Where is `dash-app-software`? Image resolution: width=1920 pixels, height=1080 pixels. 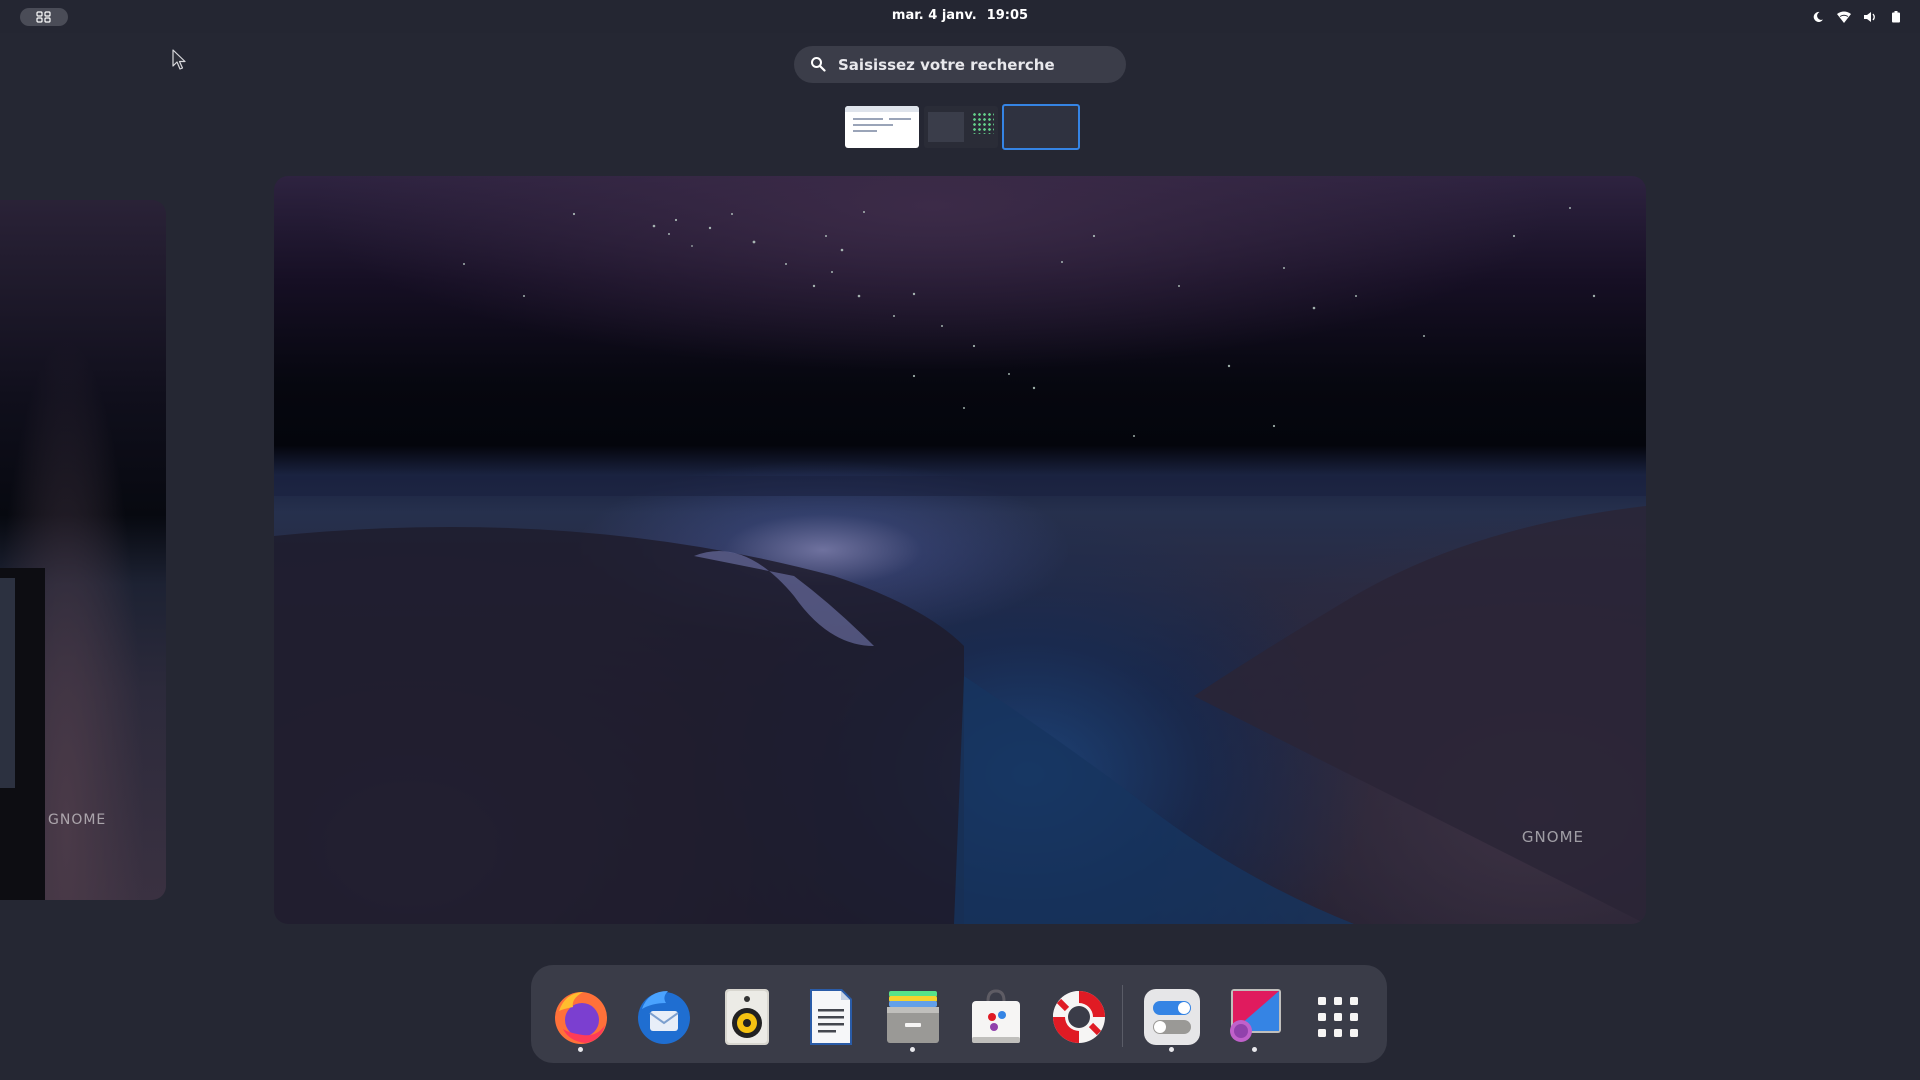 dash-app-software is located at coordinates (996, 1017).